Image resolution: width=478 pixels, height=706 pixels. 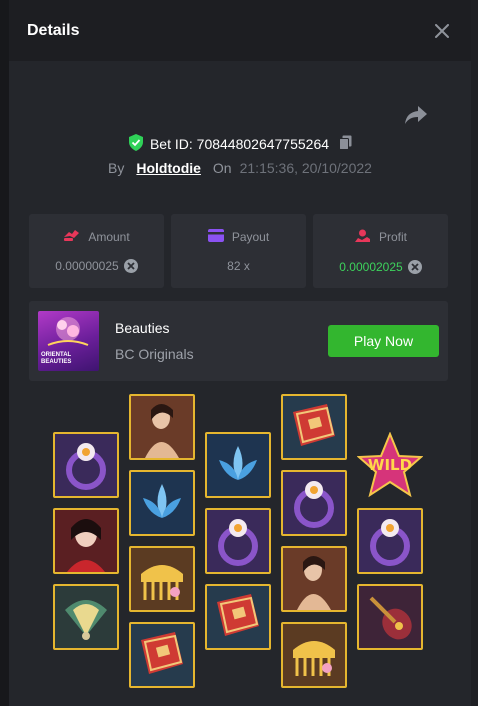 What do you see at coordinates (86, 541) in the screenshot?
I see `reel-woman-symbol` at bounding box center [86, 541].